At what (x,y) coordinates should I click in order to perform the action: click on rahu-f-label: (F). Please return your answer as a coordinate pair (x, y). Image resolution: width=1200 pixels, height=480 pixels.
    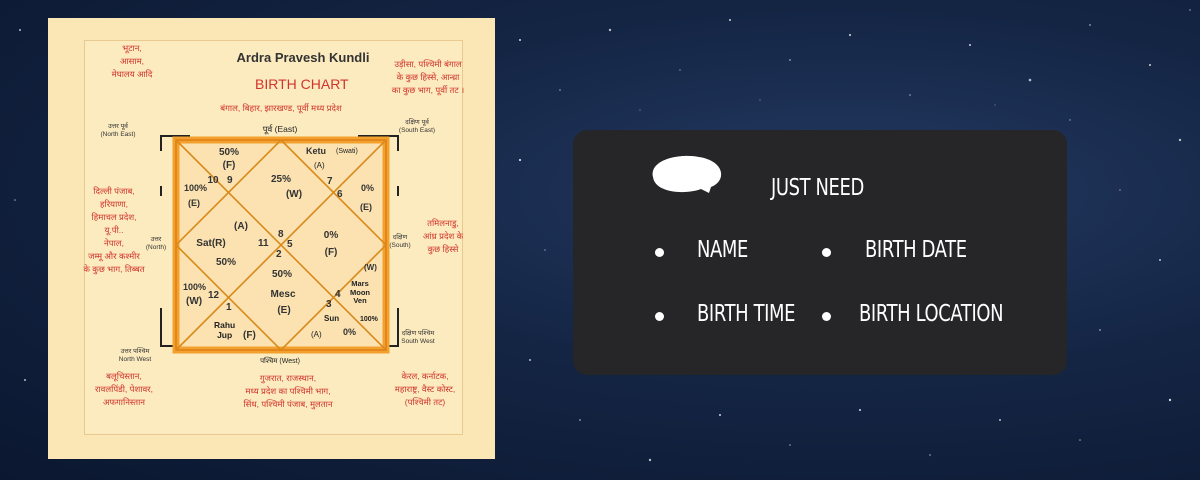
    Looking at the image, I should click on (249, 335).